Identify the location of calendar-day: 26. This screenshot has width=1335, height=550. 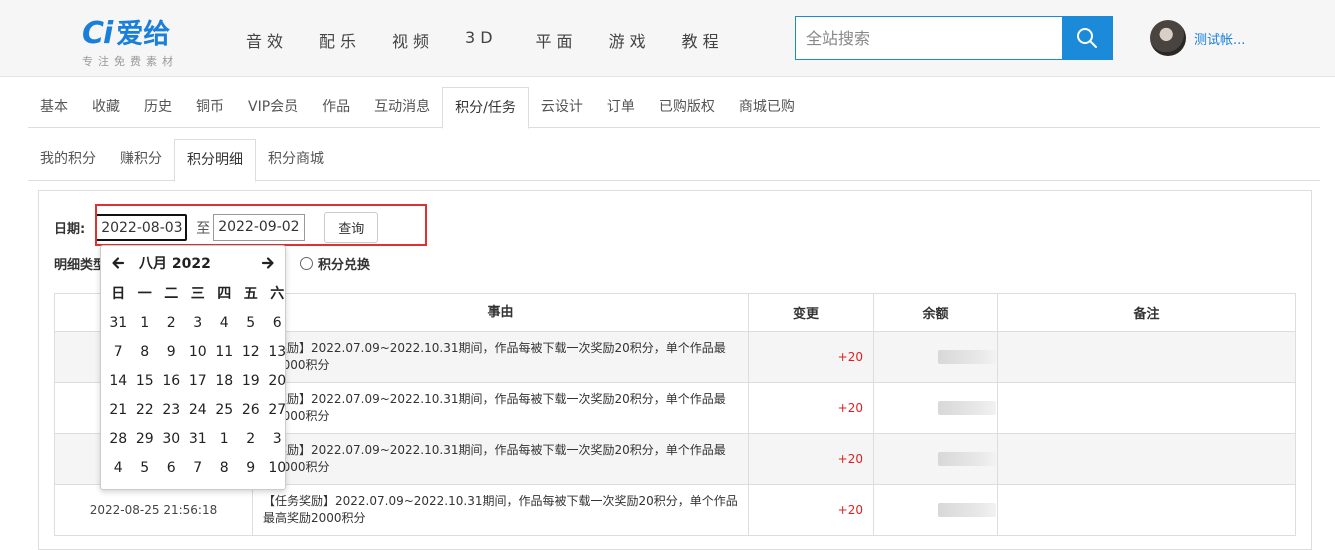
(251, 410).